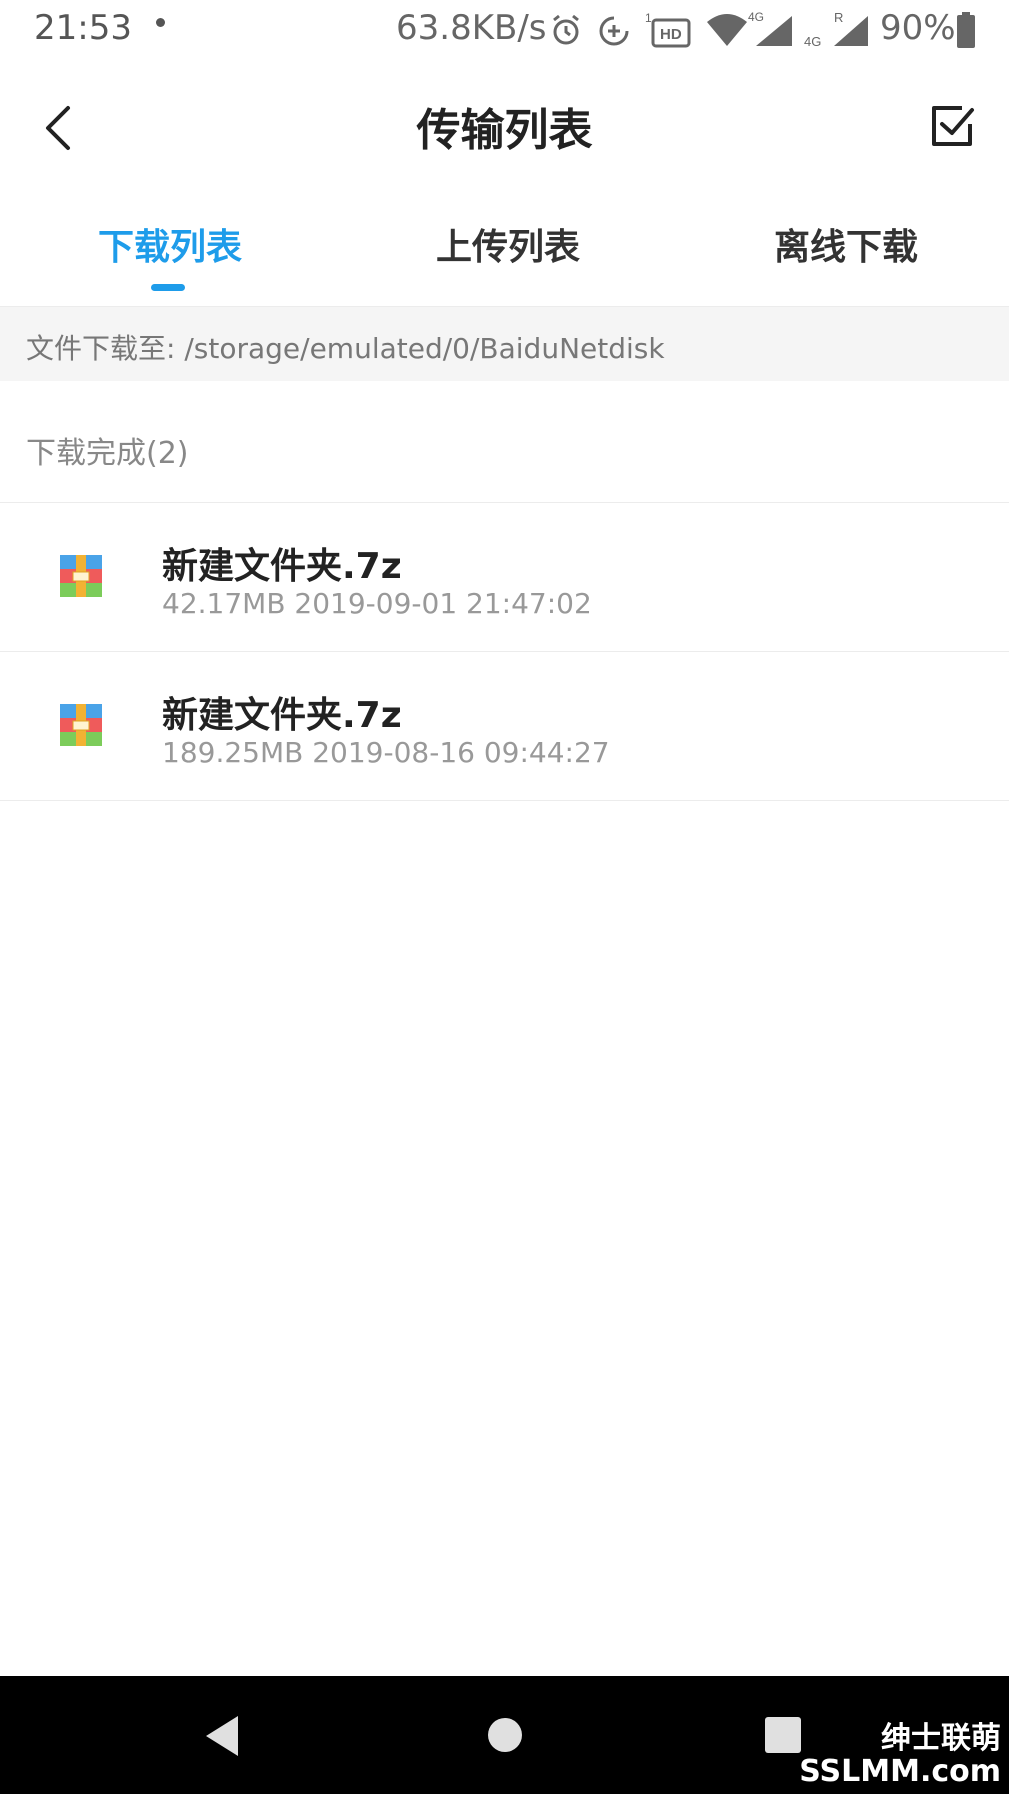 The height and width of the screenshot is (1794, 1009). Describe the element at coordinates (508, 244) in the screenshot. I see `tab-upload-list: 上传列表` at that location.